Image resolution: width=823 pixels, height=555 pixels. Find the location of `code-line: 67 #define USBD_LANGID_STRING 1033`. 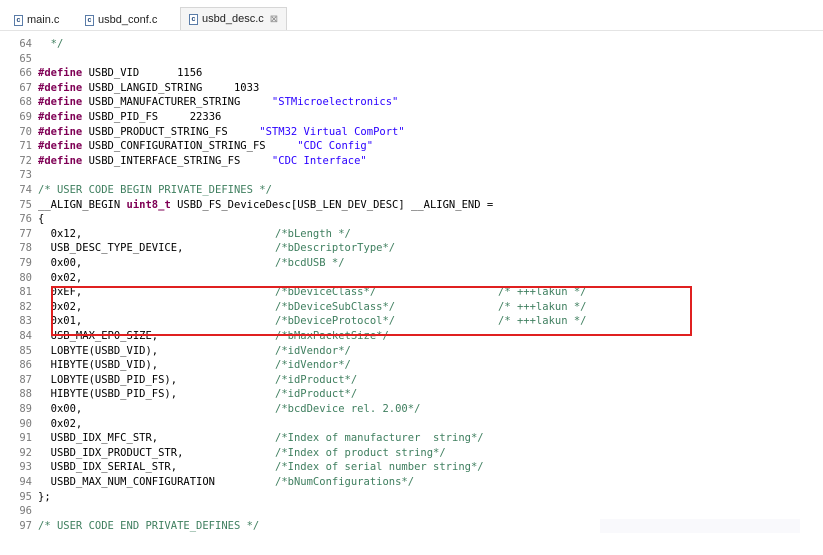

code-line: 67 #define USBD_LANGID_STRING 1033 is located at coordinates (411, 88).